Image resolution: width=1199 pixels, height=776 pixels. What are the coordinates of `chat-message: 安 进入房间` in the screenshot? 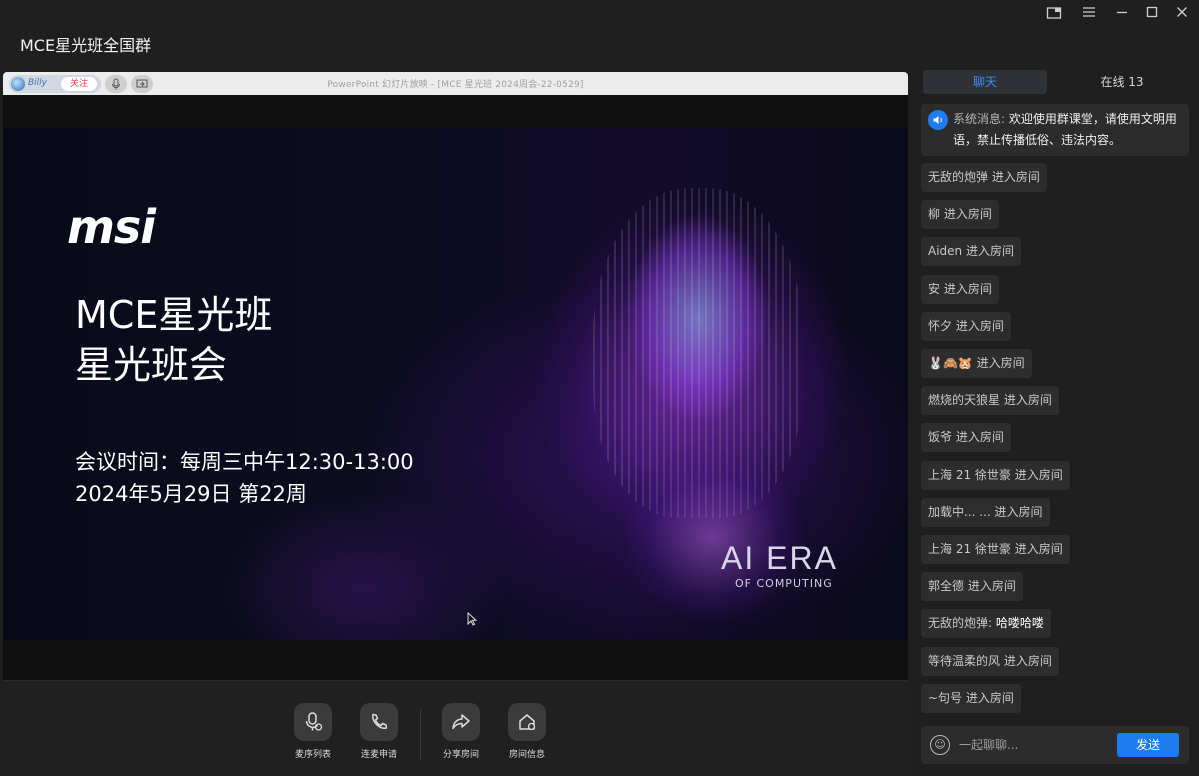 It's located at (960, 289).